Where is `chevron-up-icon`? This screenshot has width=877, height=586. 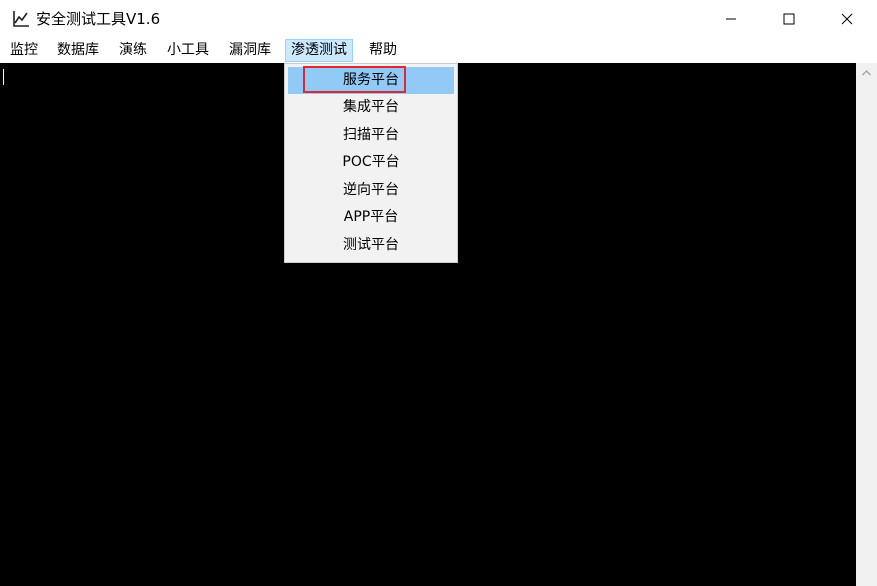 chevron-up-icon is located at coordinates (866, 73).